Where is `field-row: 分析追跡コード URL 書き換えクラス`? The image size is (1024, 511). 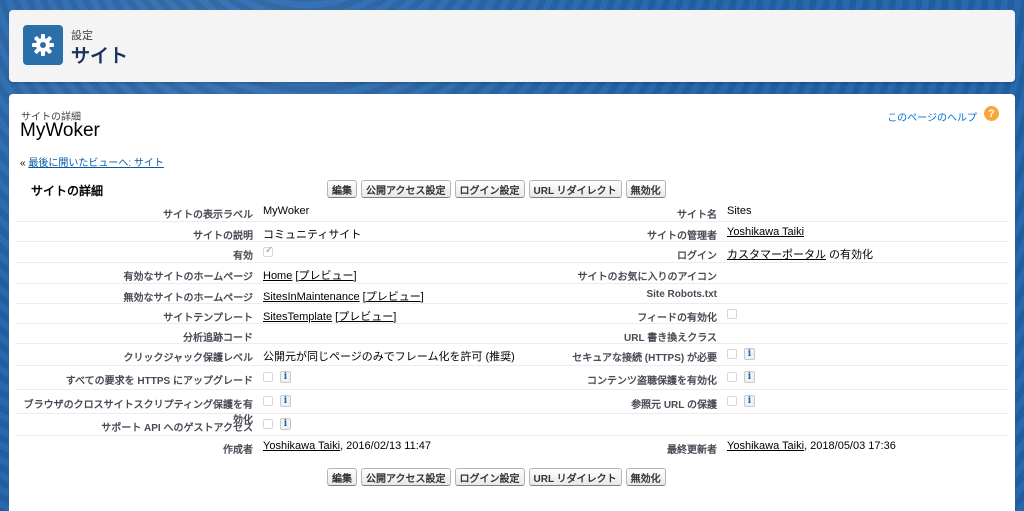 field-row: 分析追跡コード URL 書き換えクラス is located at coordinates (512, 334).